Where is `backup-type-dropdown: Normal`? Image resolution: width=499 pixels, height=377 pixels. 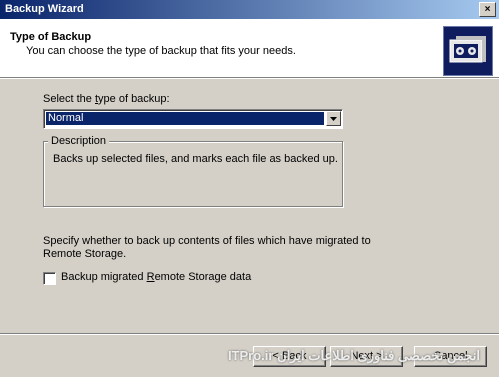 backup-type-dropdown: Normal is located at coordinates (193, 119).